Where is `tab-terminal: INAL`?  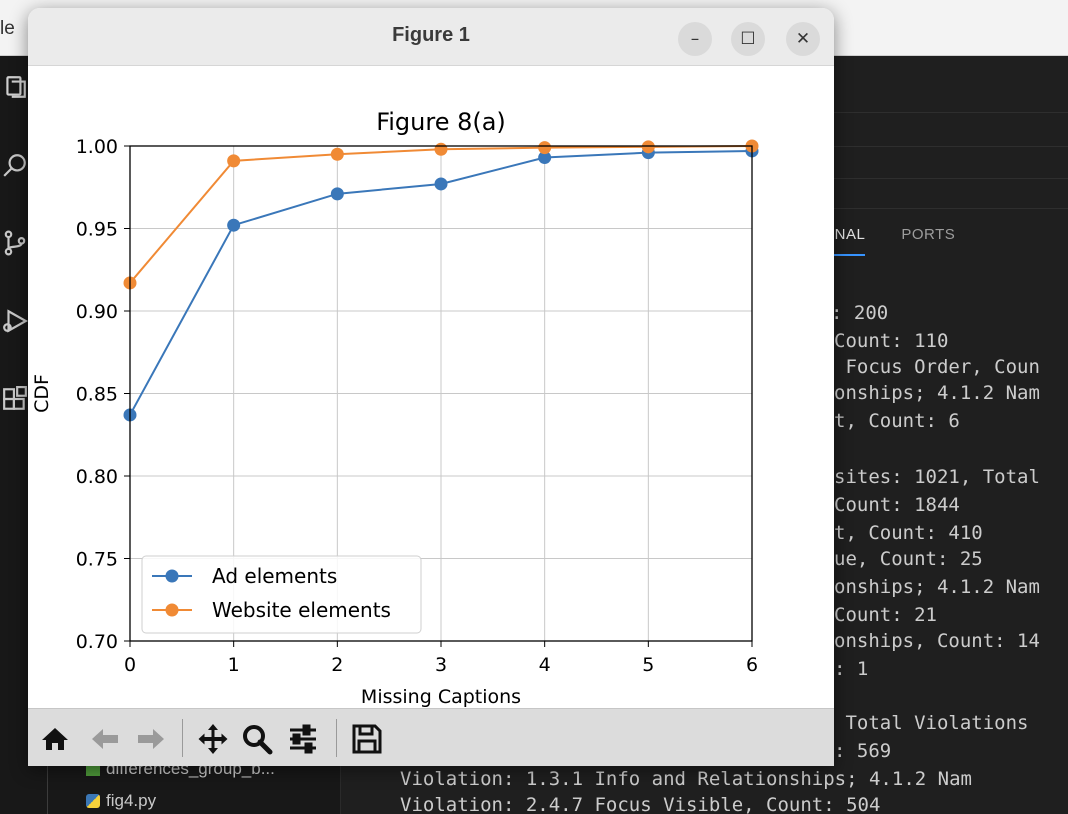
tab-terminal: INAL is located at coordinates (848, 241).